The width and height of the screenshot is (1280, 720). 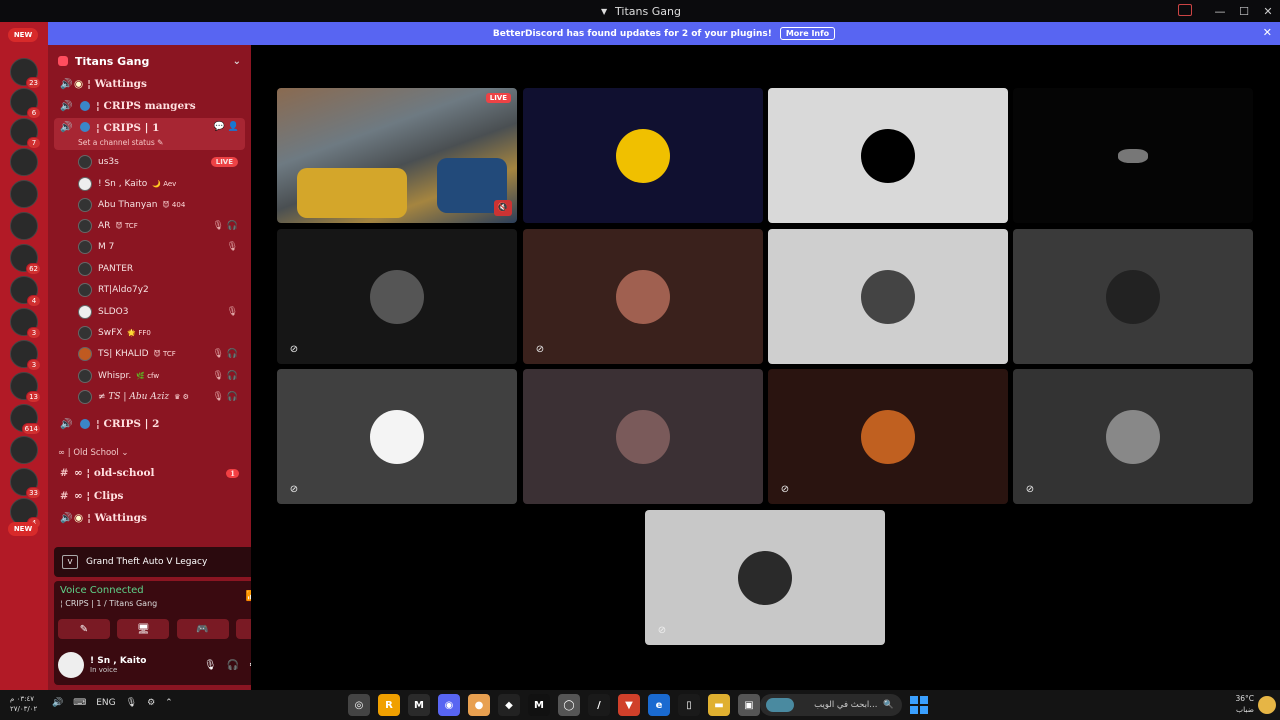 What do you see at coordinates (25, 73) in the screenshot?
I see `server-icon: 23` at bounding box center [25, 73].